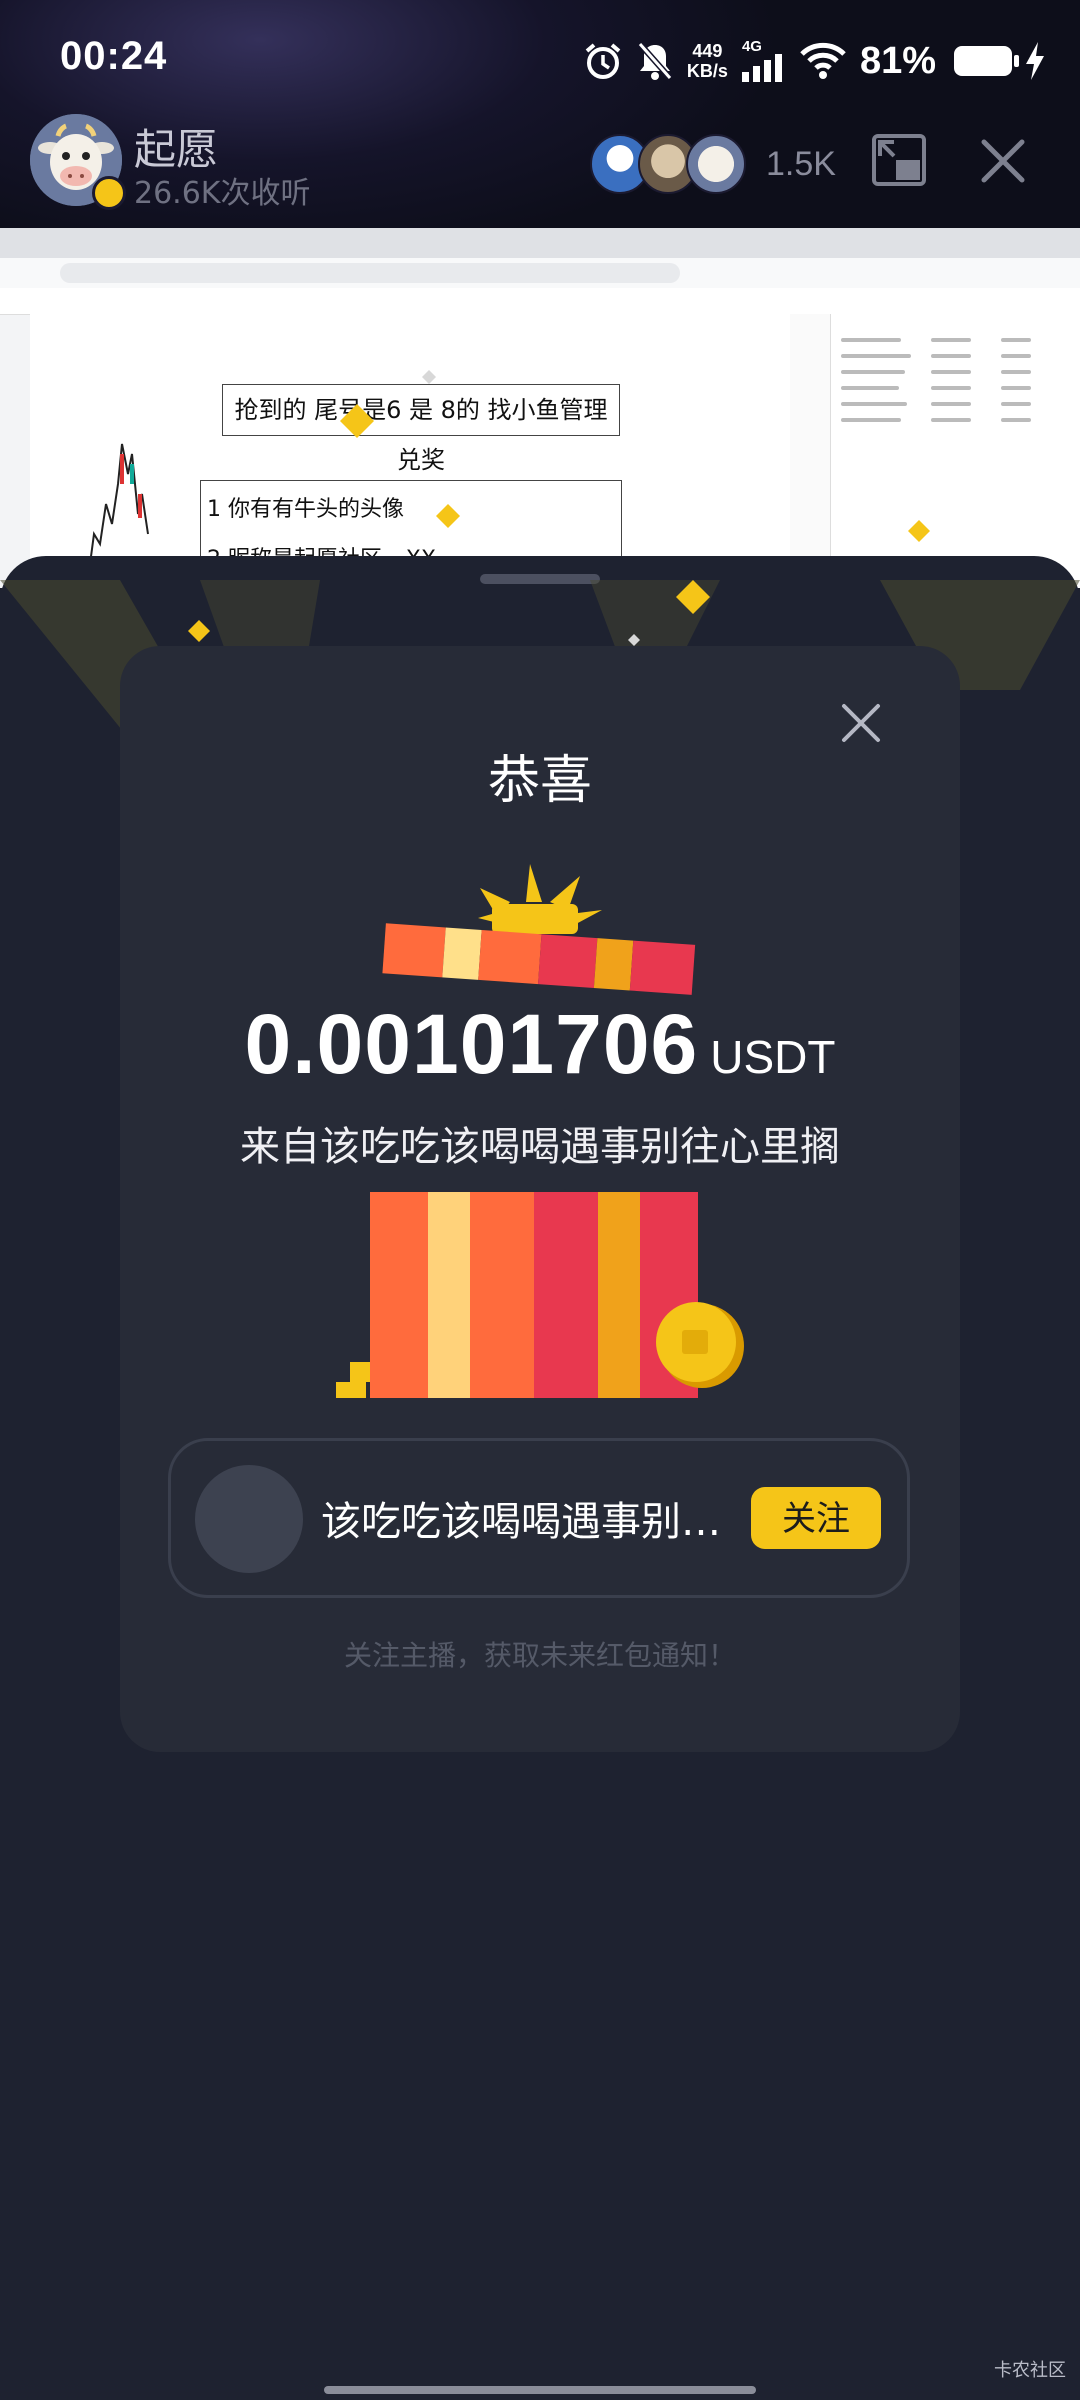  What do you see at coordinates (540, 165) in the screenshot?
I see `live-room-header: 起愿 26.6K次收听 1.5K` at bounding box center [540, 165].